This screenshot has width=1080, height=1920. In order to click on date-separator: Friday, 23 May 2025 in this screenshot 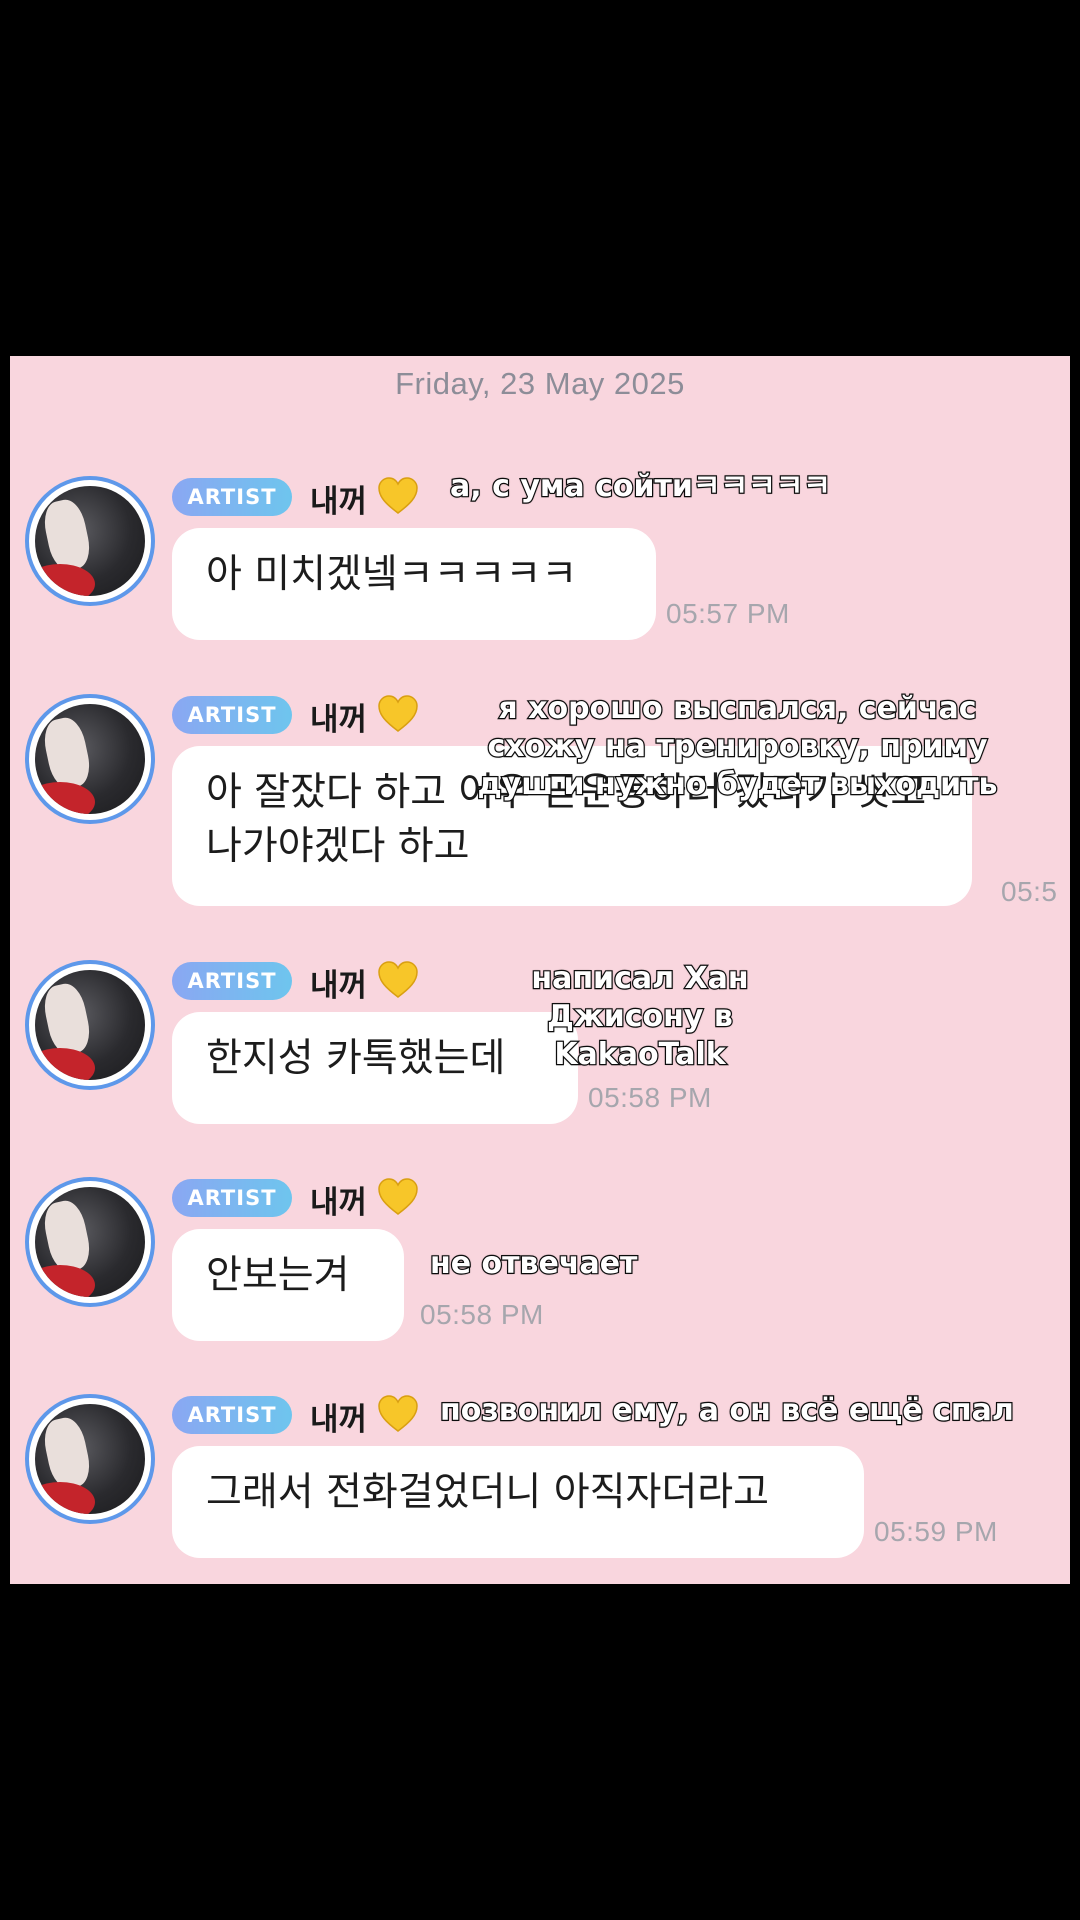, I will do `click(540, 383)`.